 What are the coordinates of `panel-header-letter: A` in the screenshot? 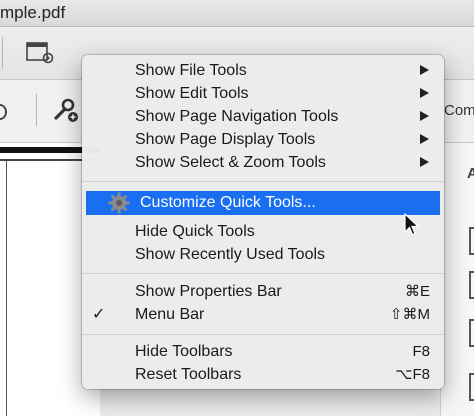 It's located at (470, 173).